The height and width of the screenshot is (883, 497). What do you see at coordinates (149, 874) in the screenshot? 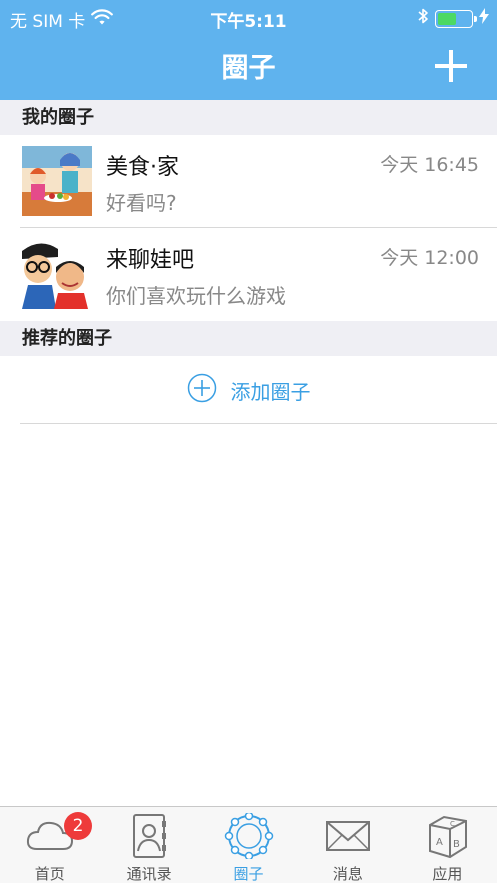
I see `tab-label: 通讯录` at bounding box center [149, 874].